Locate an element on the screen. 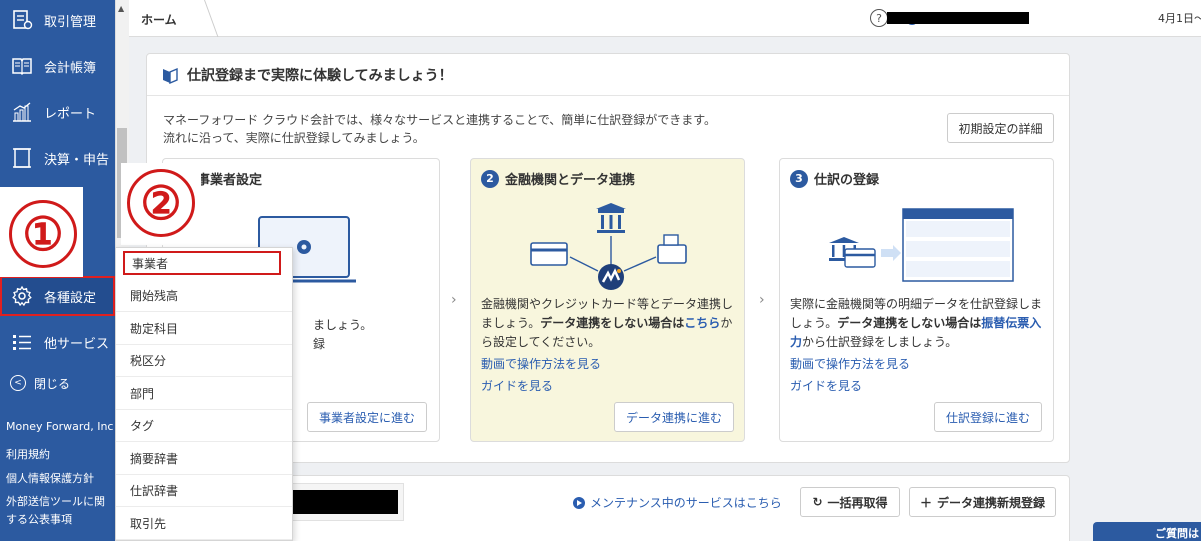 This screenshot has width=1201, height=541. onboarding-description-line2: 流れに沿って、実際に仕訳登録してみましょう。 is located at coordinates (294, 138).